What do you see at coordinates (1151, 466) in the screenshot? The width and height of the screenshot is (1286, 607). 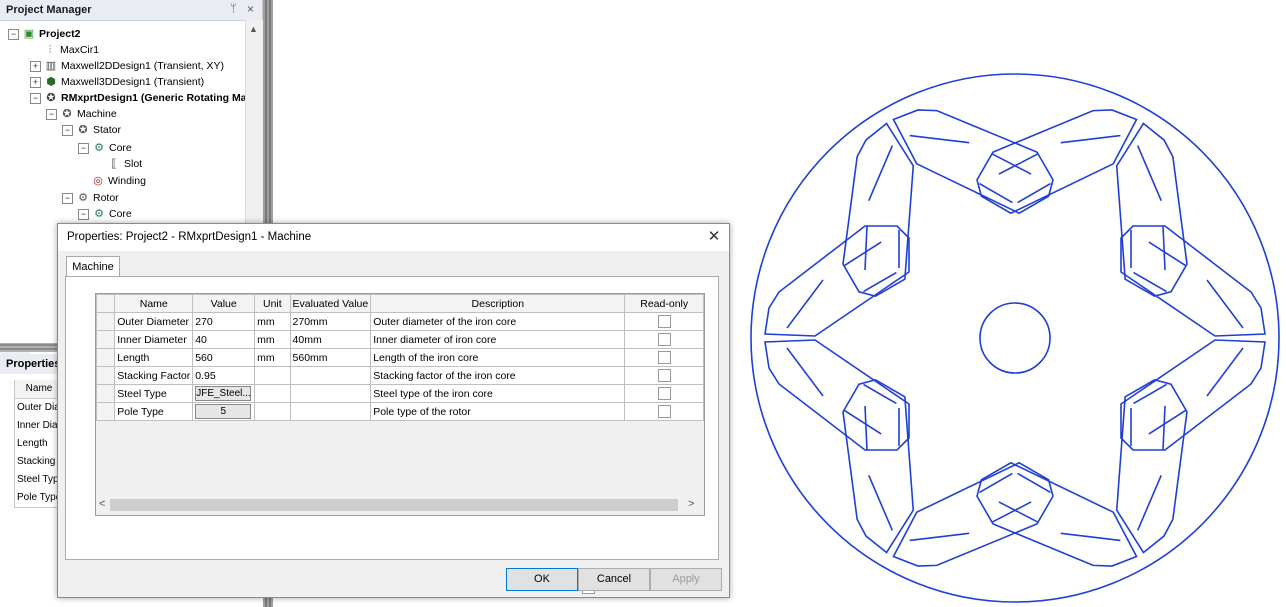 I see `magnet-slot` at bounding box center [1151, 466].